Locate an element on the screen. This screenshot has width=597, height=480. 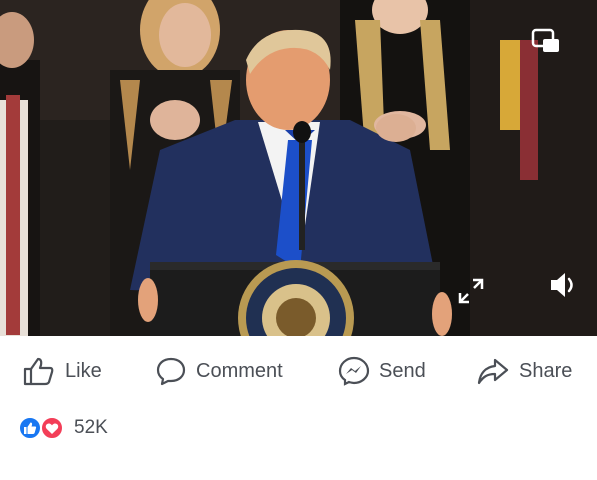
reaction-count: 52K is located at coordinates (91, 427).